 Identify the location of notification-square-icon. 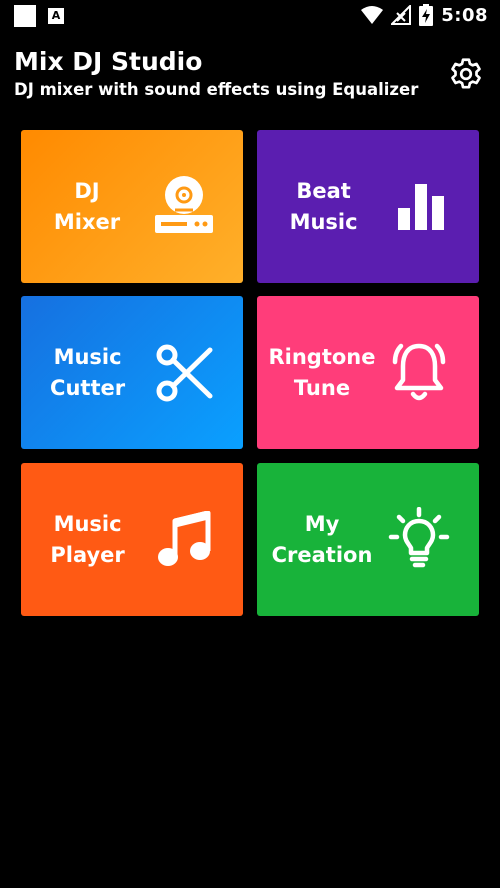
(25, 16).